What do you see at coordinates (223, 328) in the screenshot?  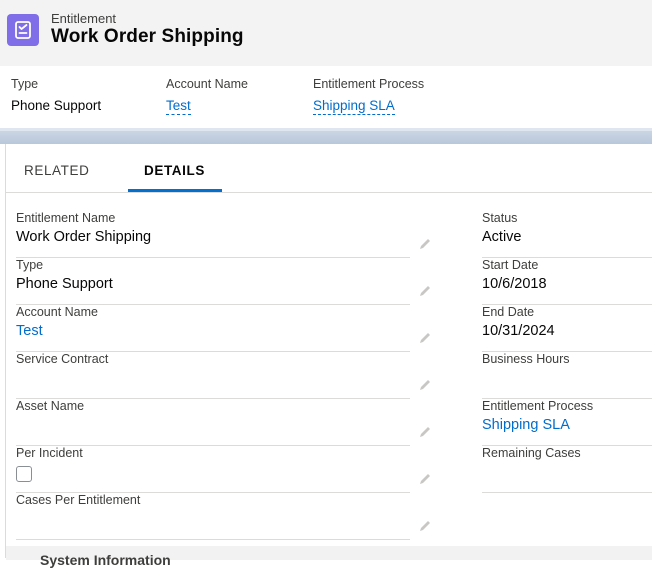 I see `field-account-name: Account Name Test` at bounding box center [223, 328].